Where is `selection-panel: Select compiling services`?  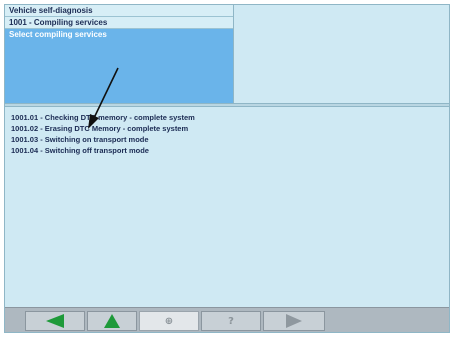 selection-panel: Select compiling services is located at coordinates (119, 66).